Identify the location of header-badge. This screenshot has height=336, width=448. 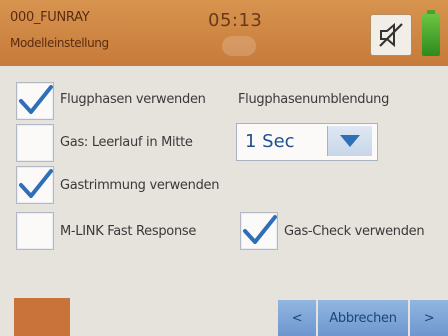
(239, 46).